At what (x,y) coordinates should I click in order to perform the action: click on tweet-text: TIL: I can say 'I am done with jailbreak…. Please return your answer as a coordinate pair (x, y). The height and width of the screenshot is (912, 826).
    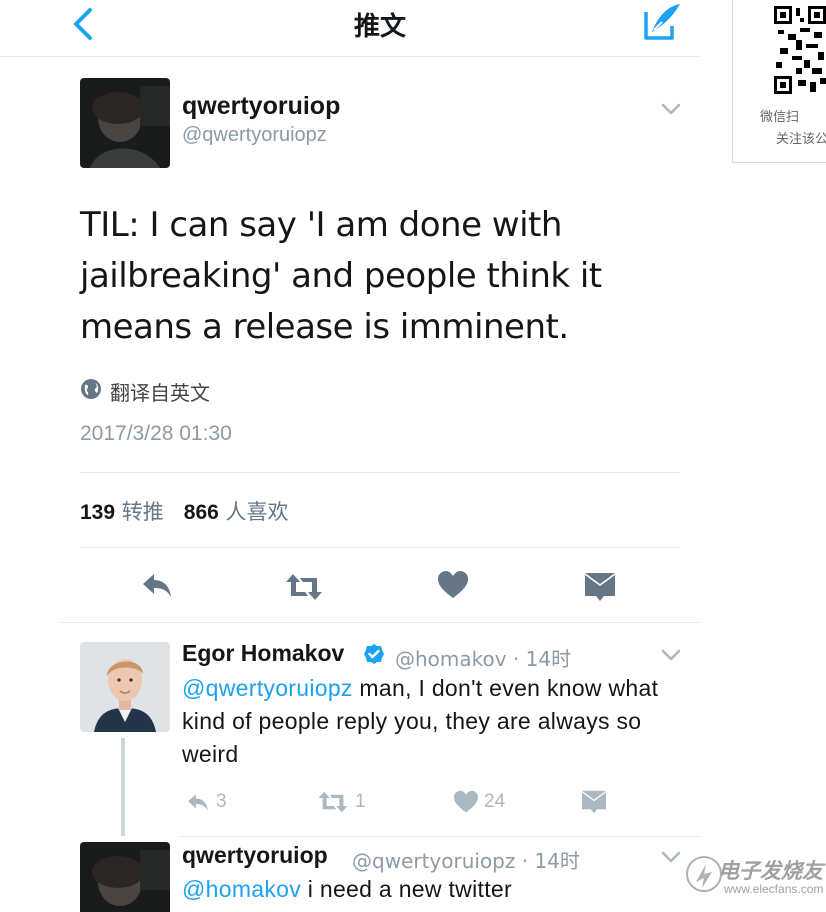
    Looking at the image, I should click on (341, 276).